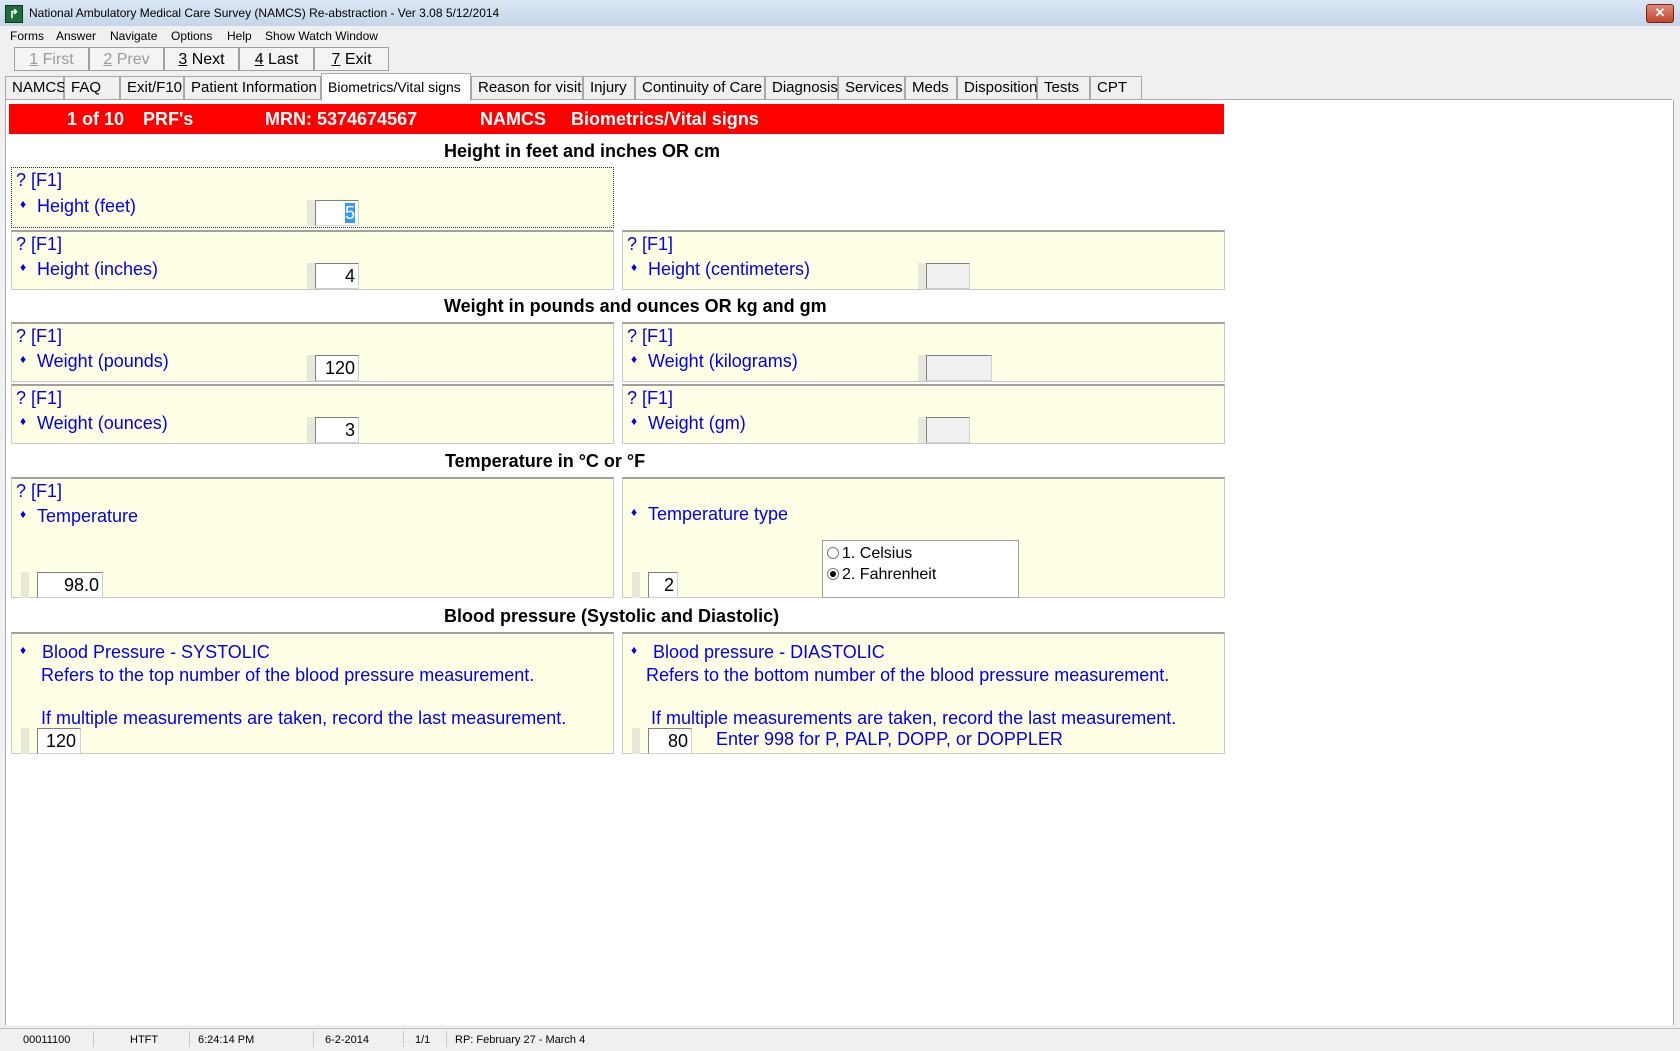  I want to click on fahrenheit-option: 2. Fahrenheit, so click(881, 575).